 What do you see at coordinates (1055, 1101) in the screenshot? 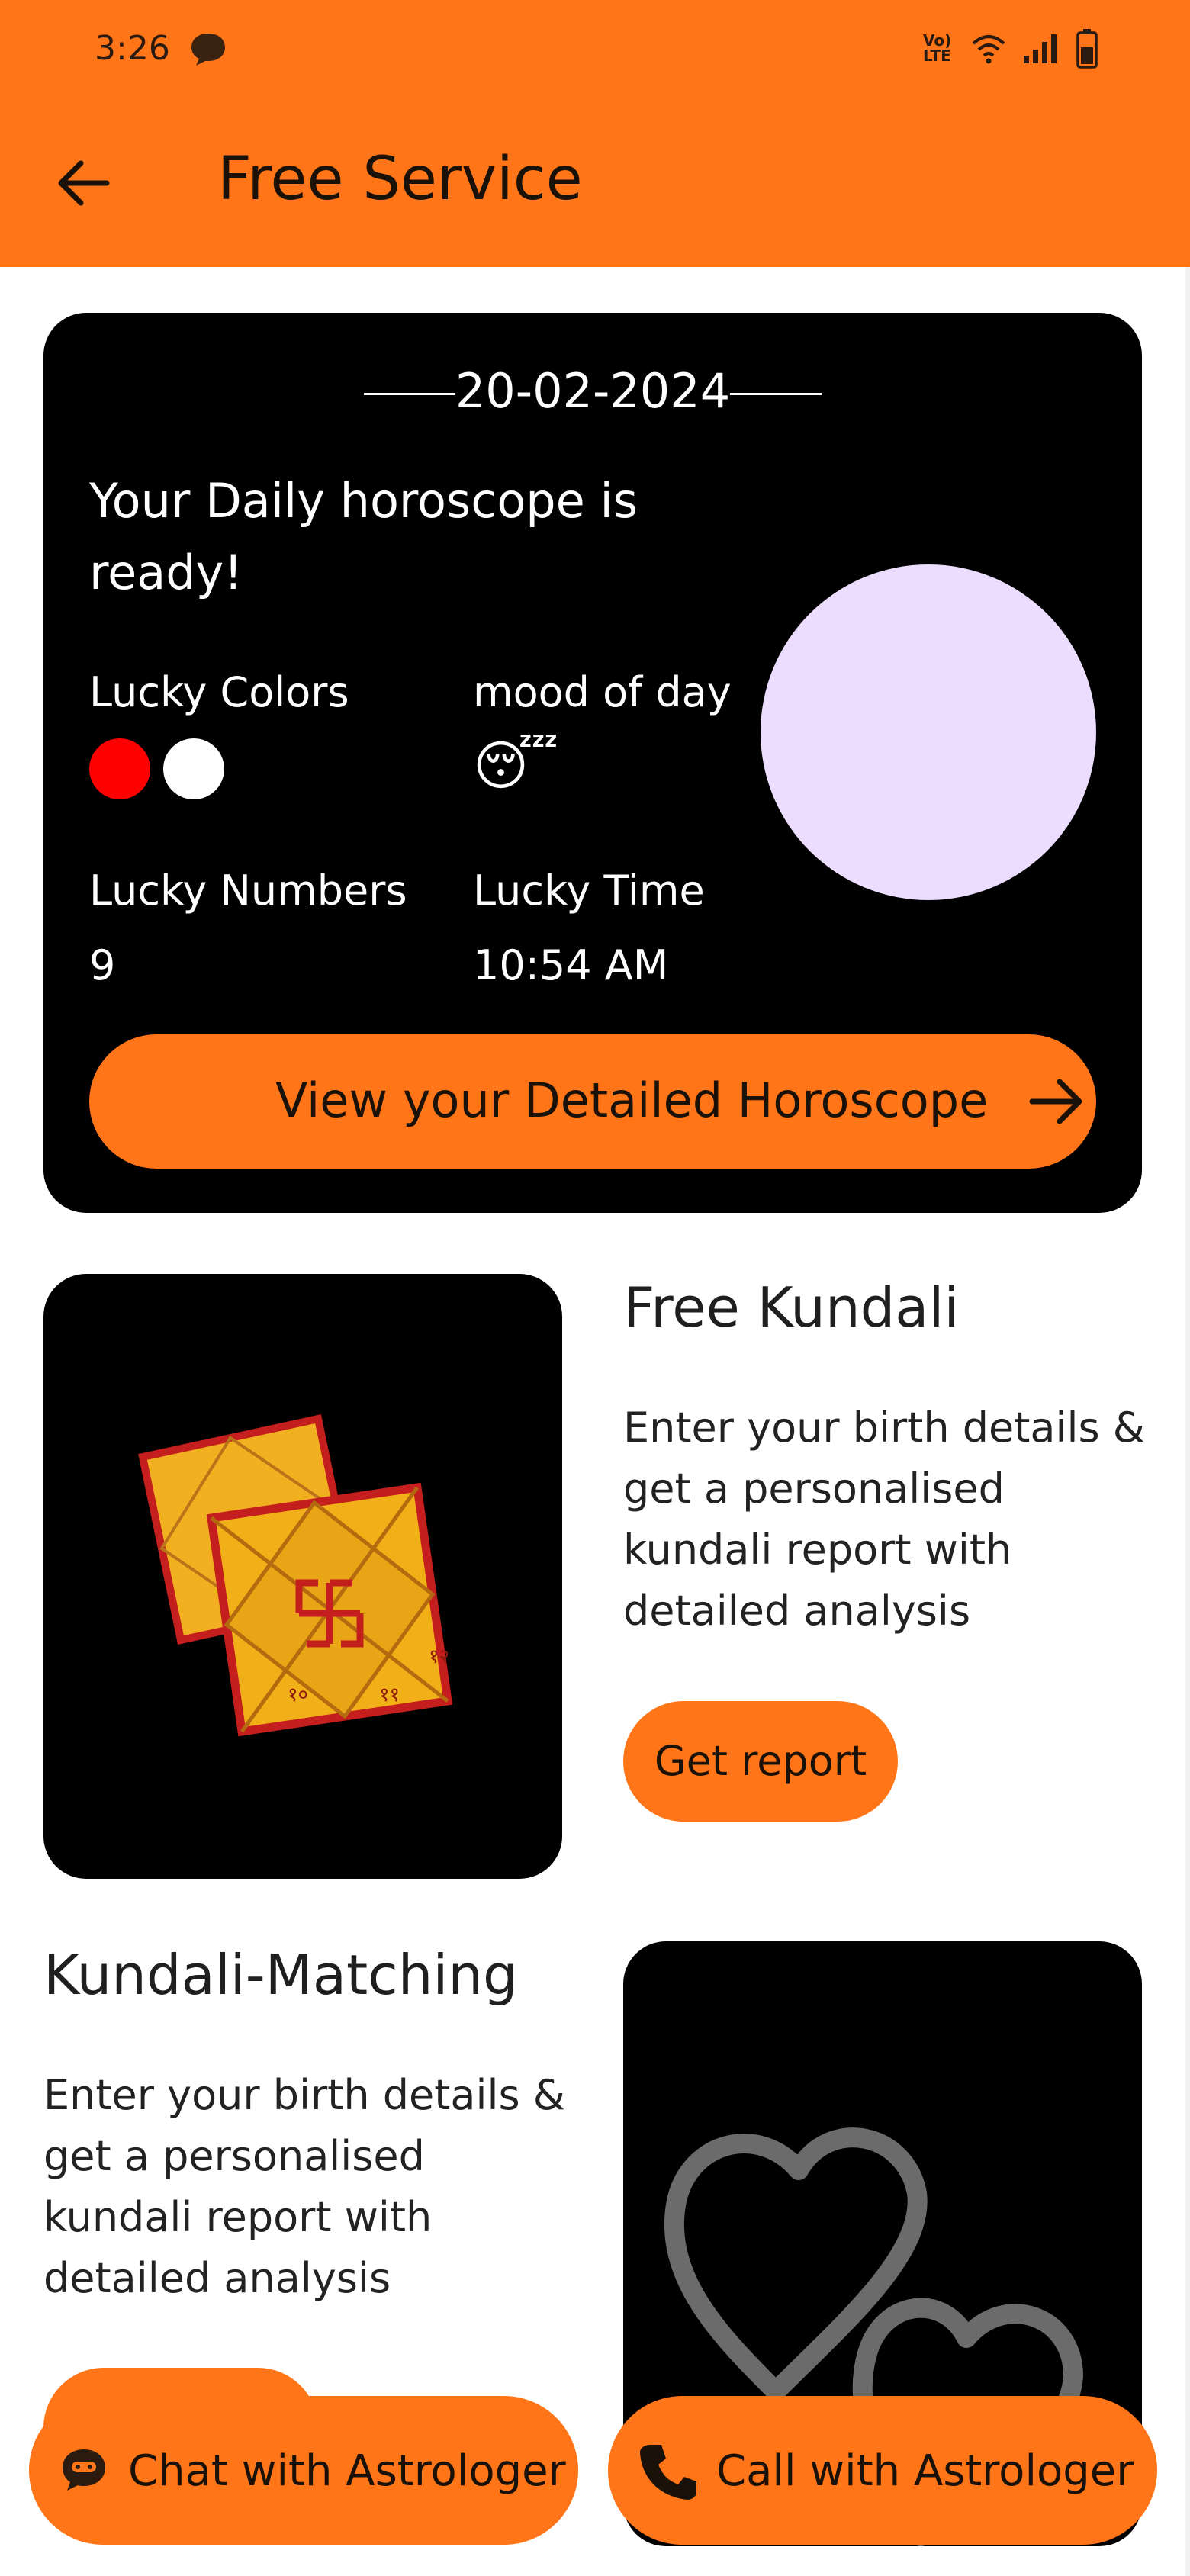
I see `arrow-right-icon` at bounding box center [1055, 1101].